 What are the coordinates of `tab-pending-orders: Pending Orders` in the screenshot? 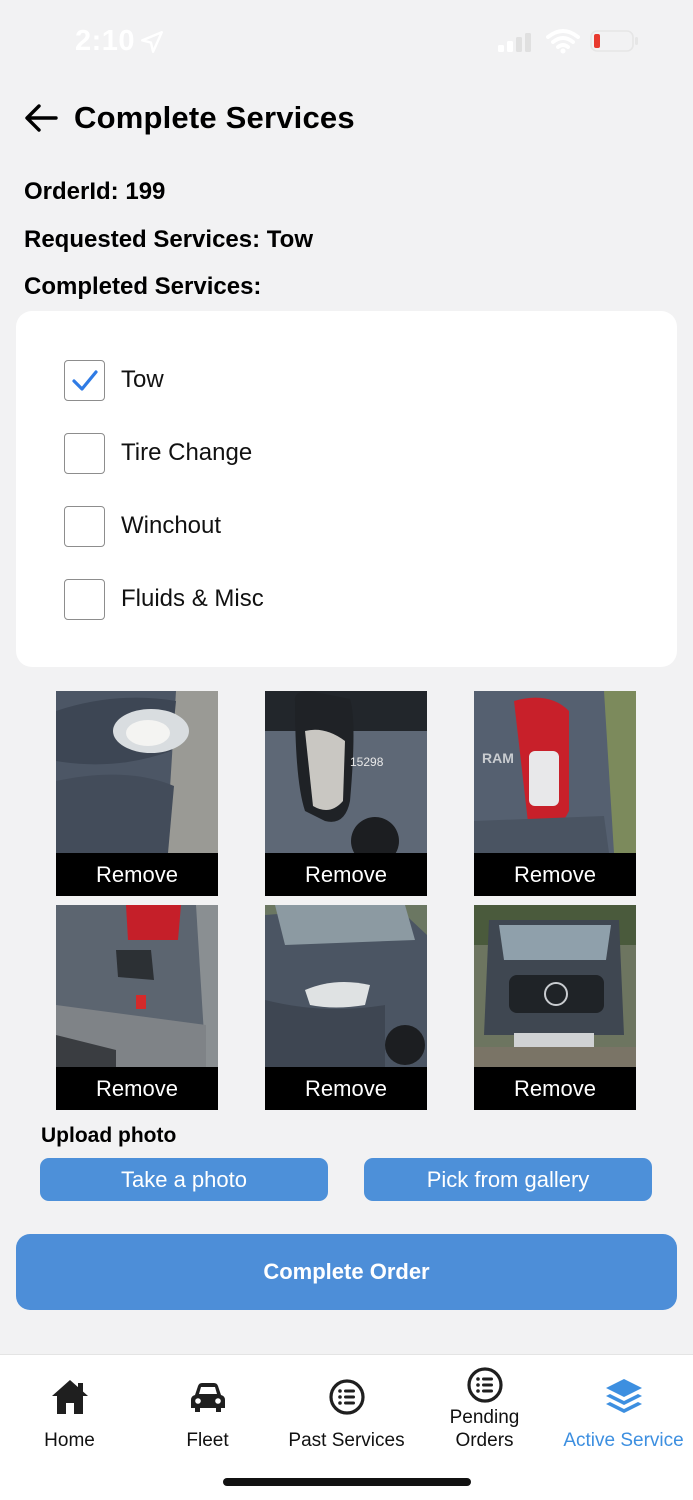 It's located at (484, 1410).